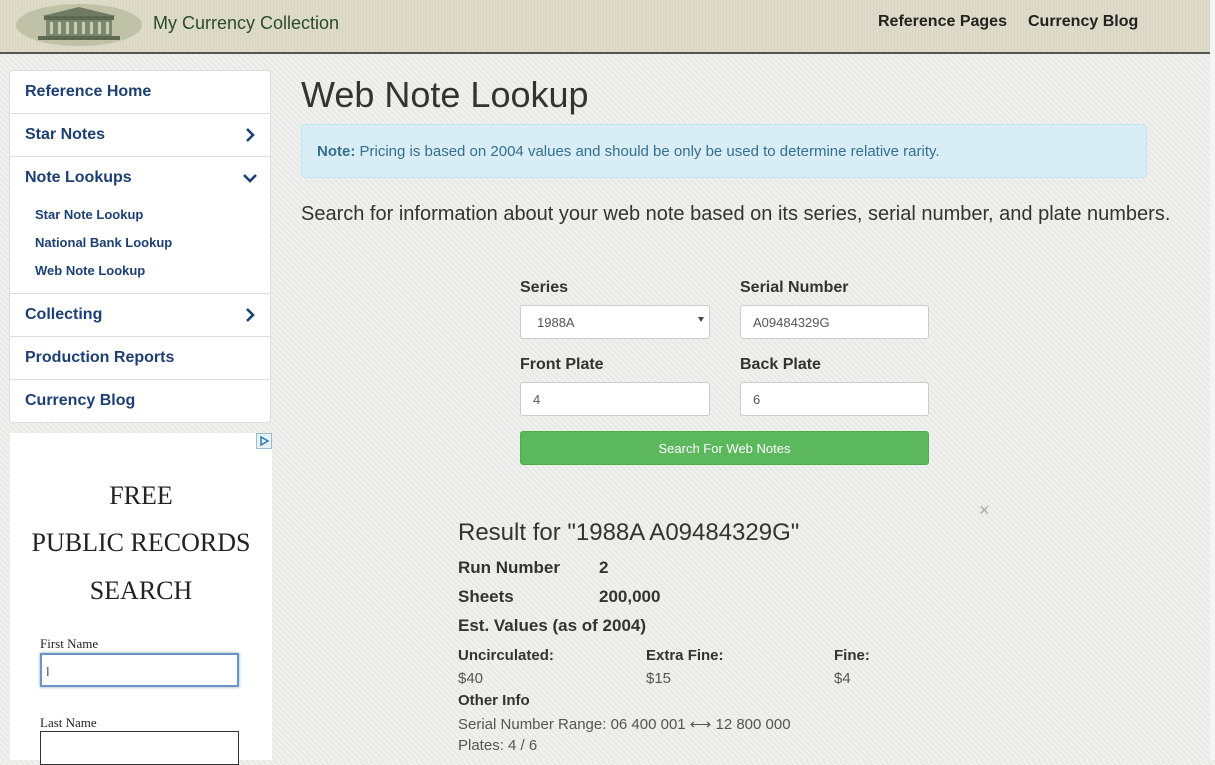 This screenshot has height=765, width=1215. I want to click on submenu-item-star-note-lookup: Star Note Lookup, so click(140, 217).